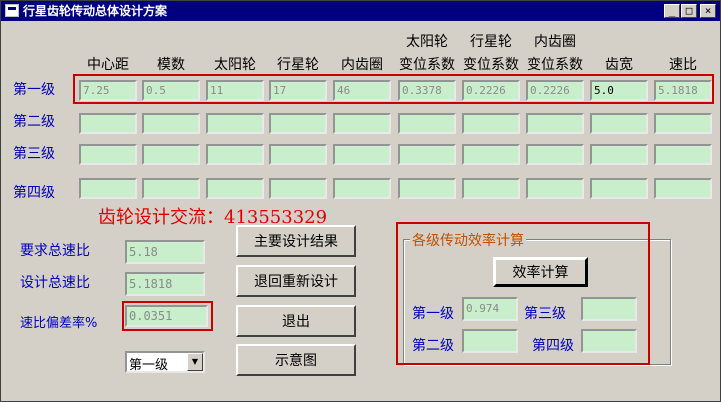 Image resolution: width=721 pixels, height=402 pixels. Describe the element at coordinates (165, 284) in the screenshot. I see `design-ratio-field: 5.1818` at that location.